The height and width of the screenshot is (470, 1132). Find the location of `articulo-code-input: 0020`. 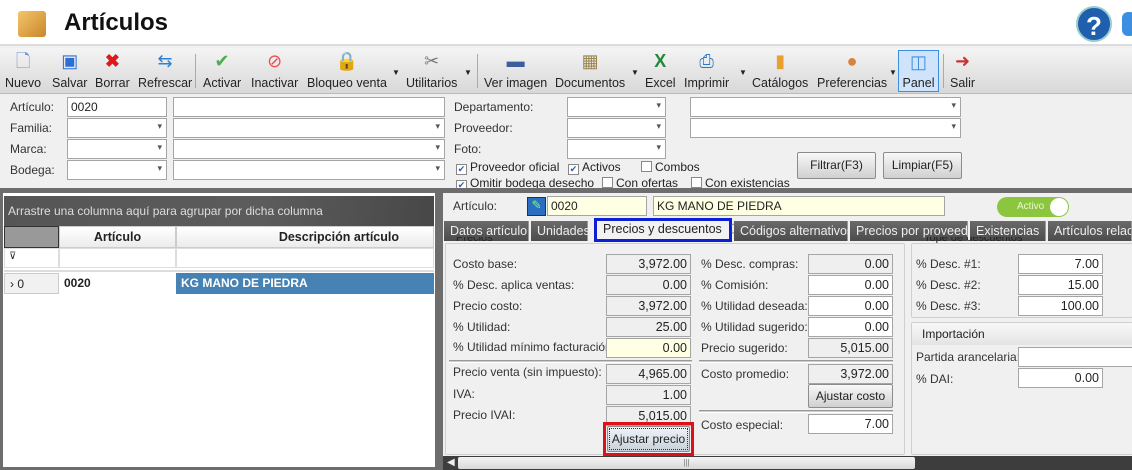

articulo-code-input: 0020 is located at coordinates (117, 107).